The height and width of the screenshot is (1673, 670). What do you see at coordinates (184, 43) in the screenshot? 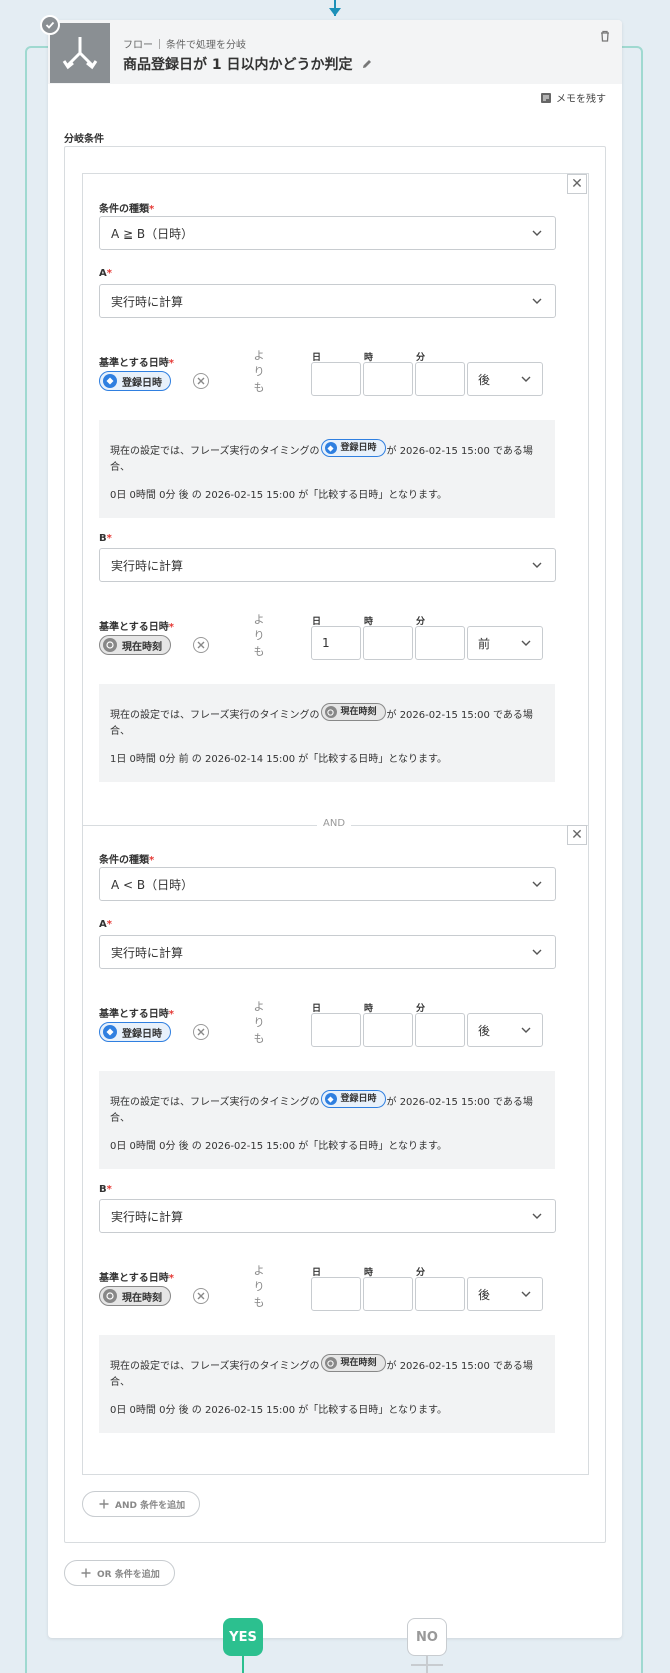
I see `breadcrumb: フロー 条件で処理を分岐` at bounding box center [184, 43].